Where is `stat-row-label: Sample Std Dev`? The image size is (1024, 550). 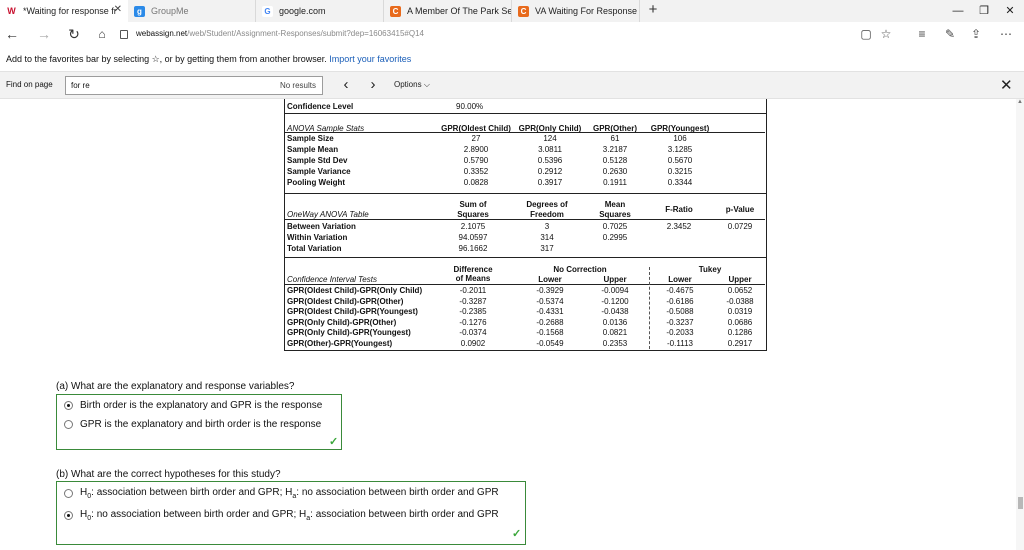 stat-row-label: Sample Std Dev is located at coordinates (317, 160).